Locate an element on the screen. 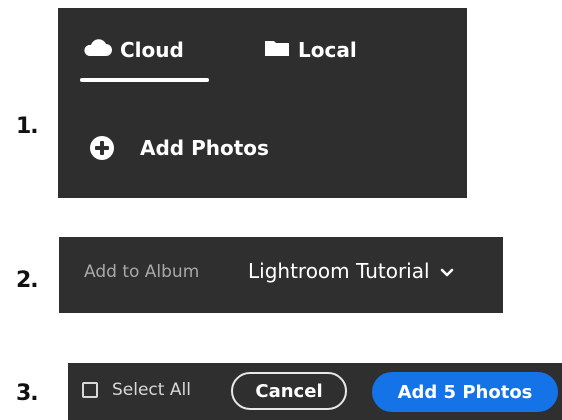 This screenshot has width=562, height=420. folder-icon is located at coordinates (277, 50).